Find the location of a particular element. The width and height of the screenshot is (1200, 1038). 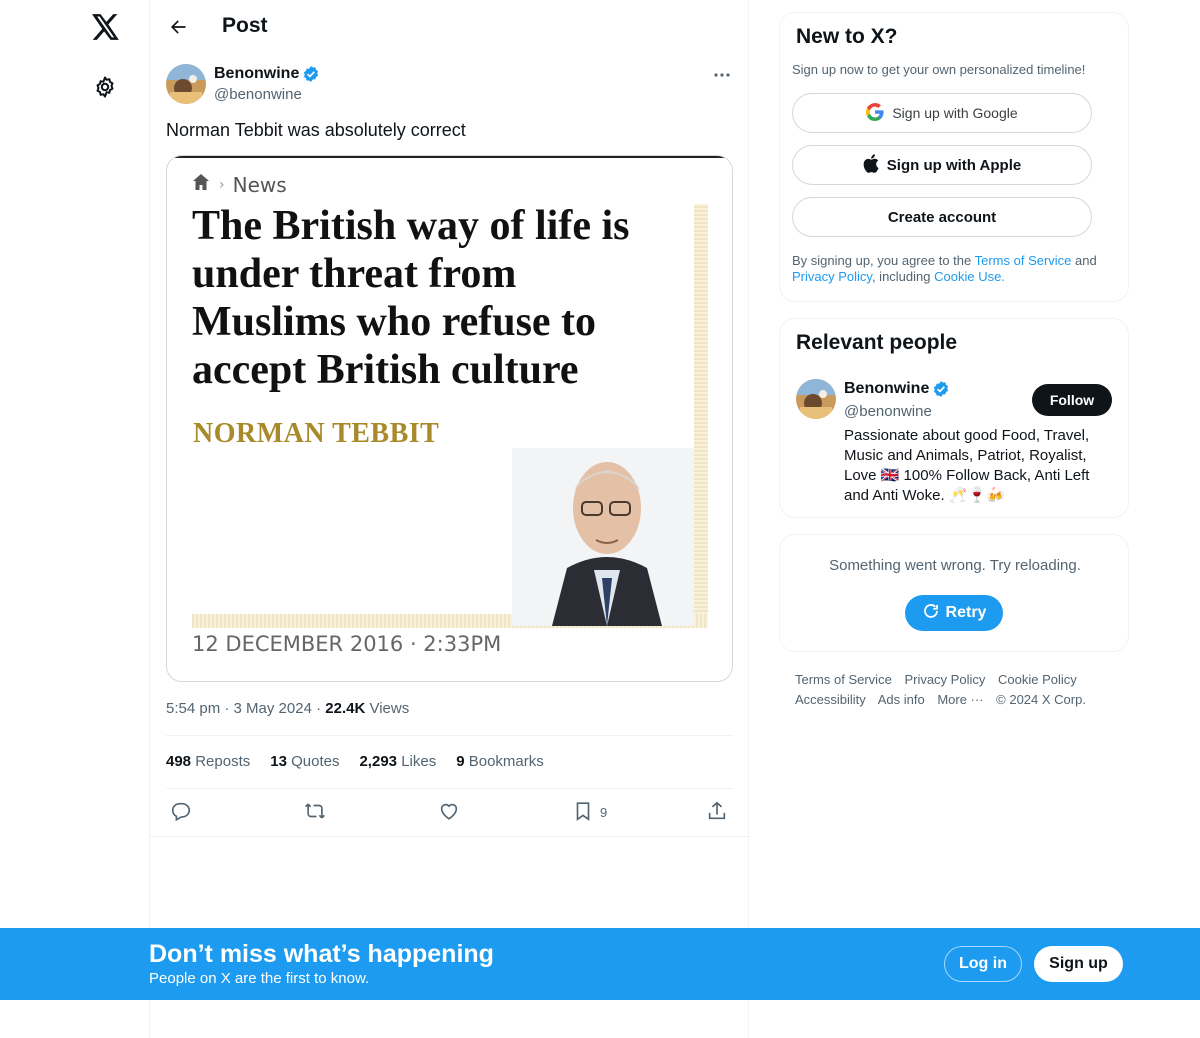

more-options-icon is located at coordinates (722, 75).